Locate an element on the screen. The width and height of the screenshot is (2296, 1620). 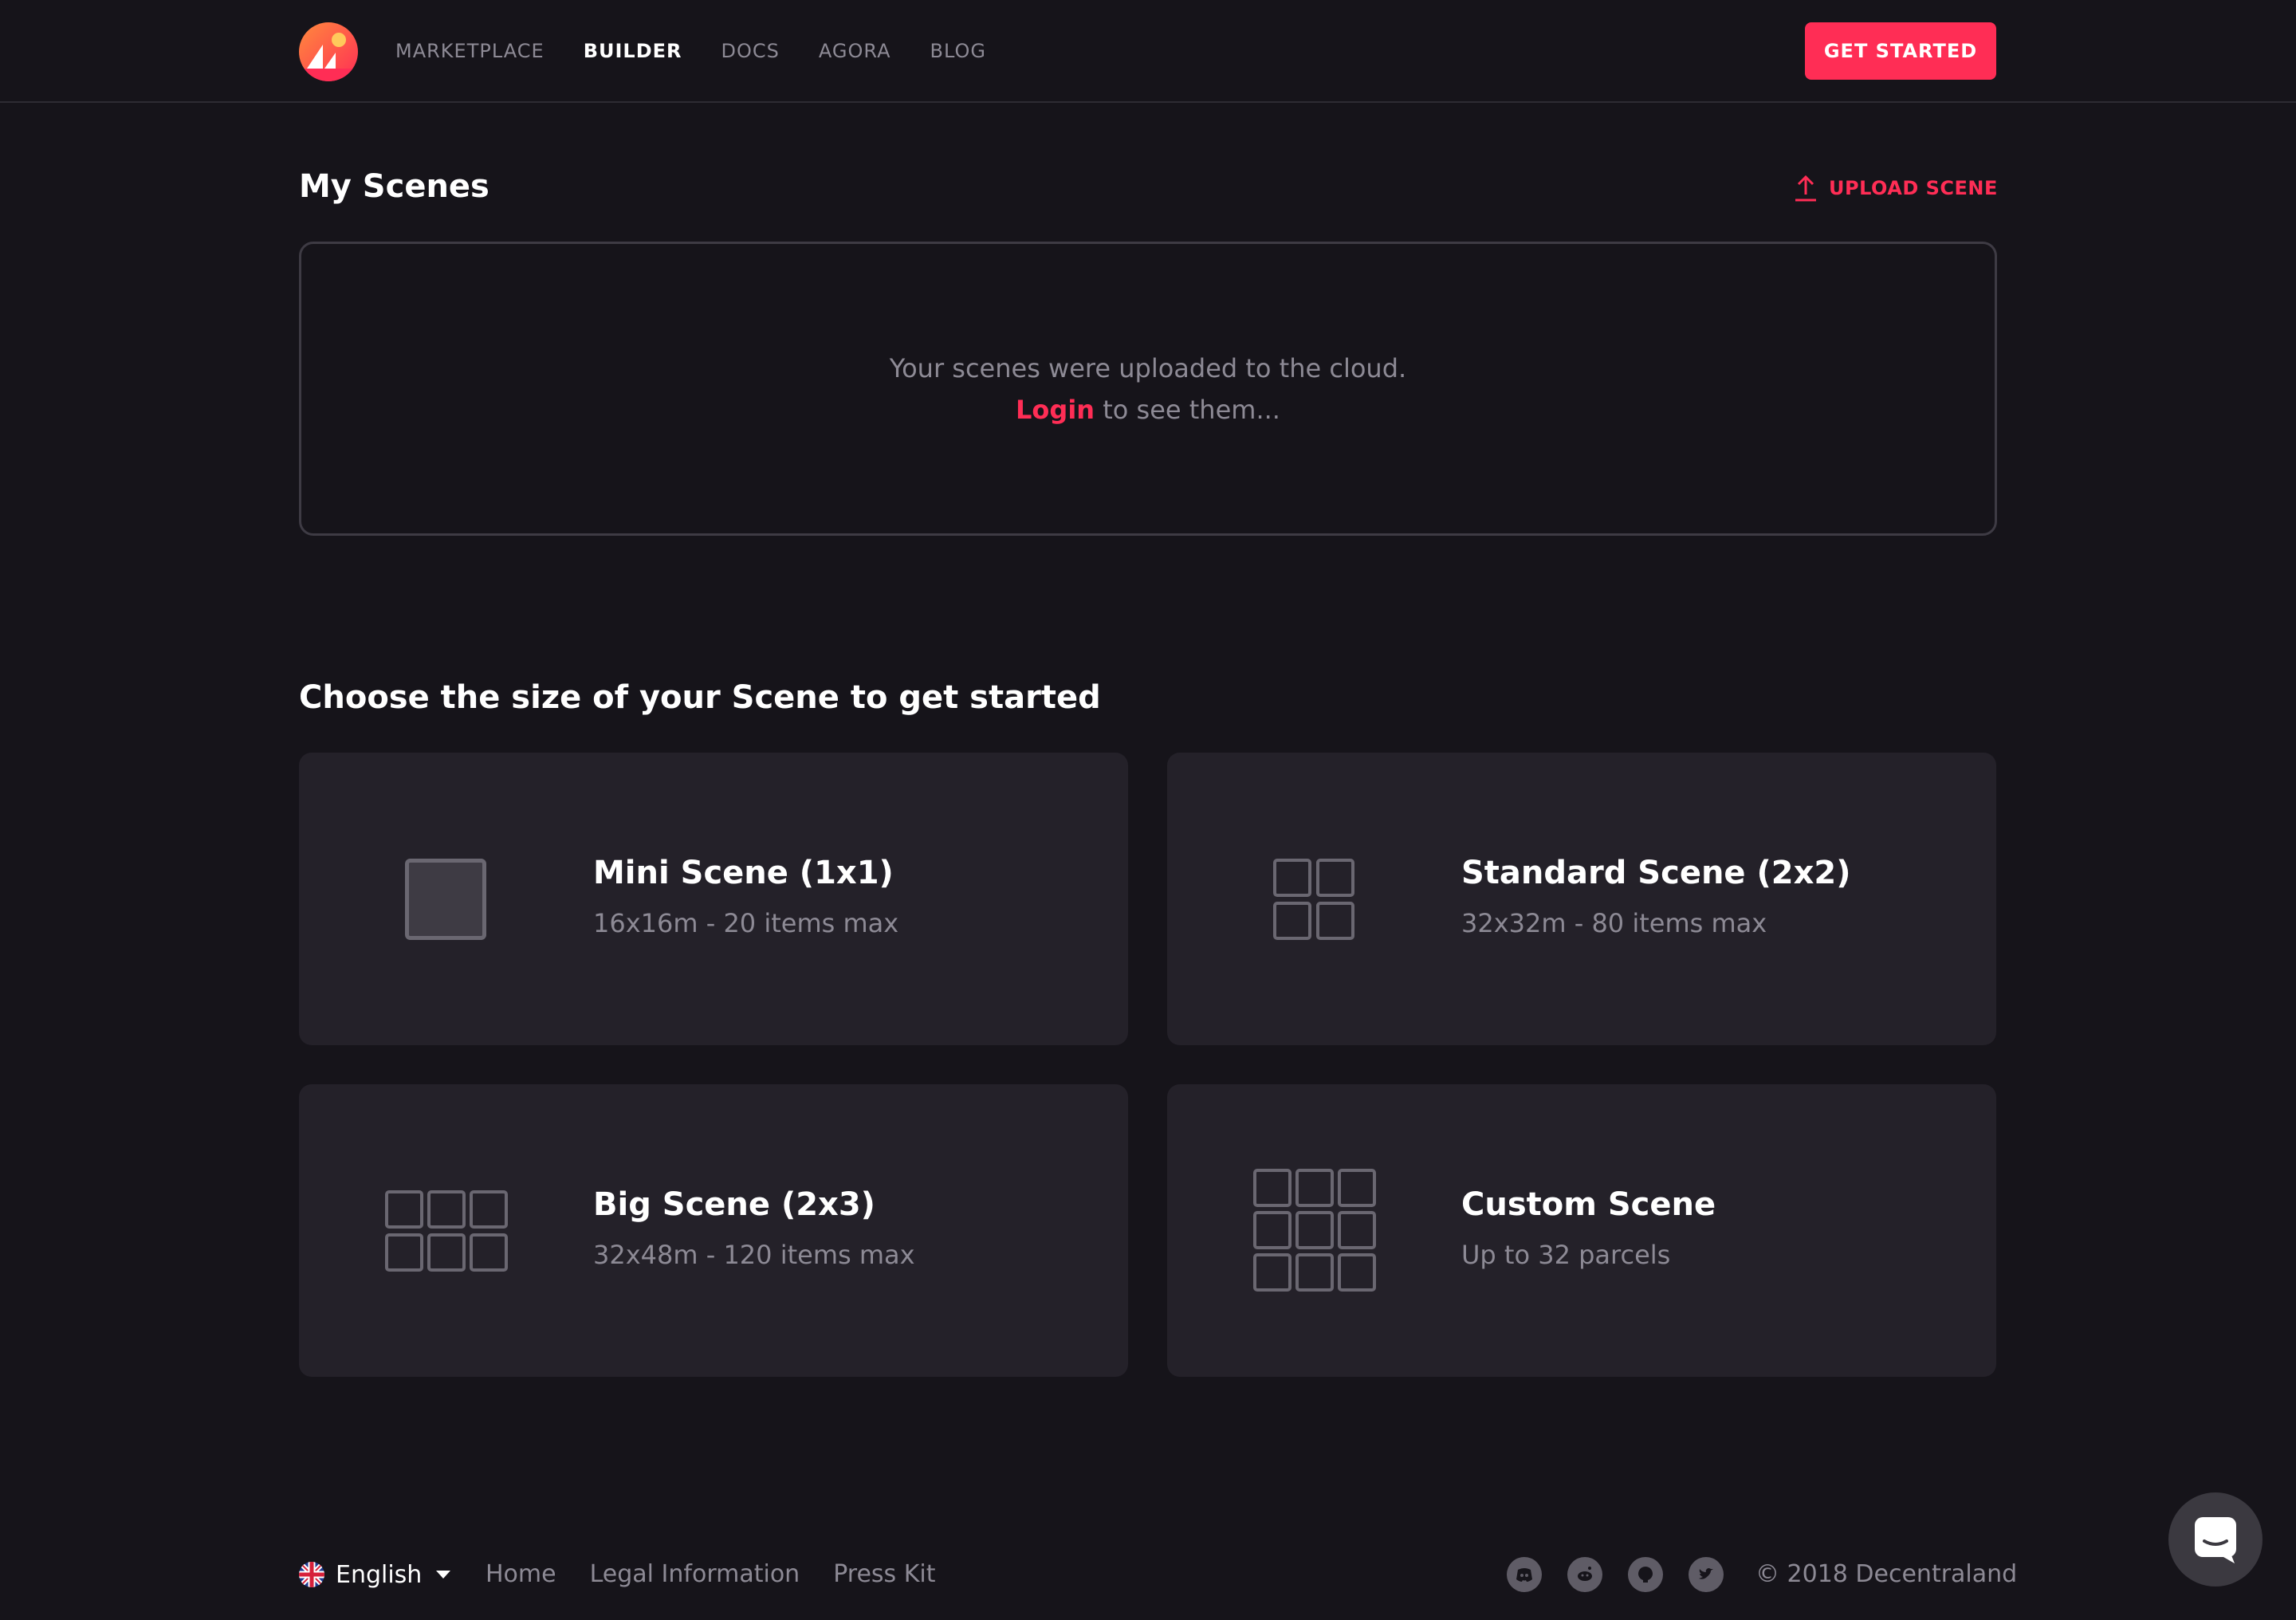
my-scenes-title: My Scenes is located at coordinates (394, 187).